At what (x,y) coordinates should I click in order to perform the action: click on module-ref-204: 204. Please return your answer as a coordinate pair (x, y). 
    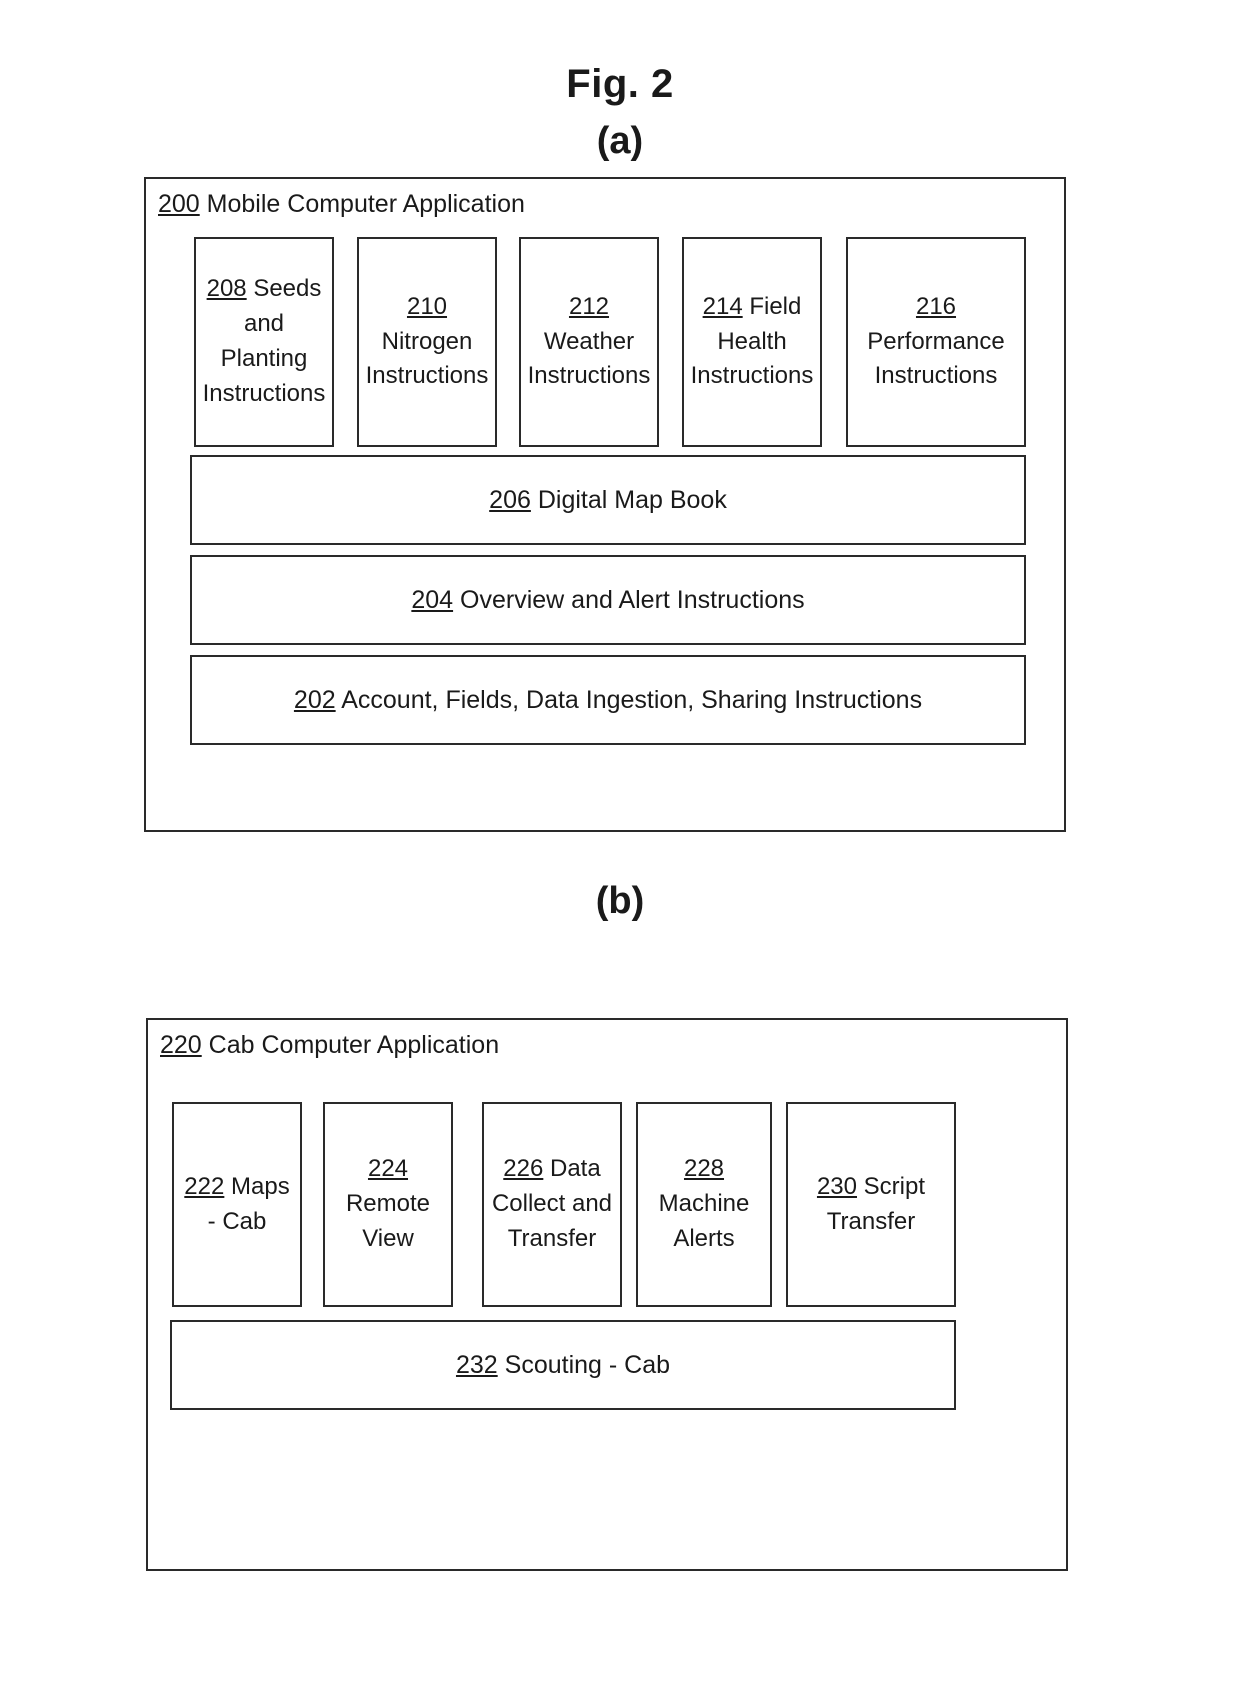
    Looking at the image, I should click on (432, 599).